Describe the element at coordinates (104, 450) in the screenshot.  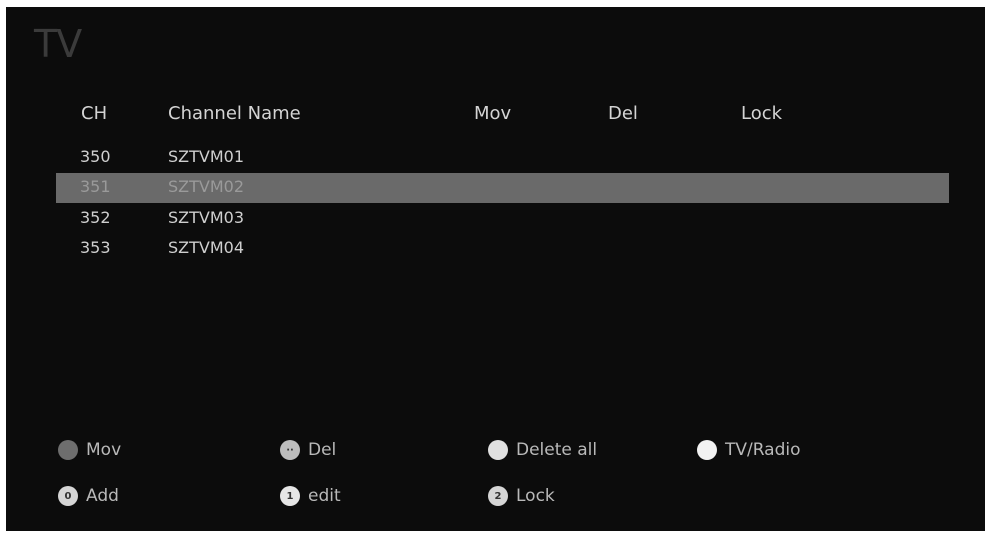
I see `footer-mov-label: Mov` at that location.